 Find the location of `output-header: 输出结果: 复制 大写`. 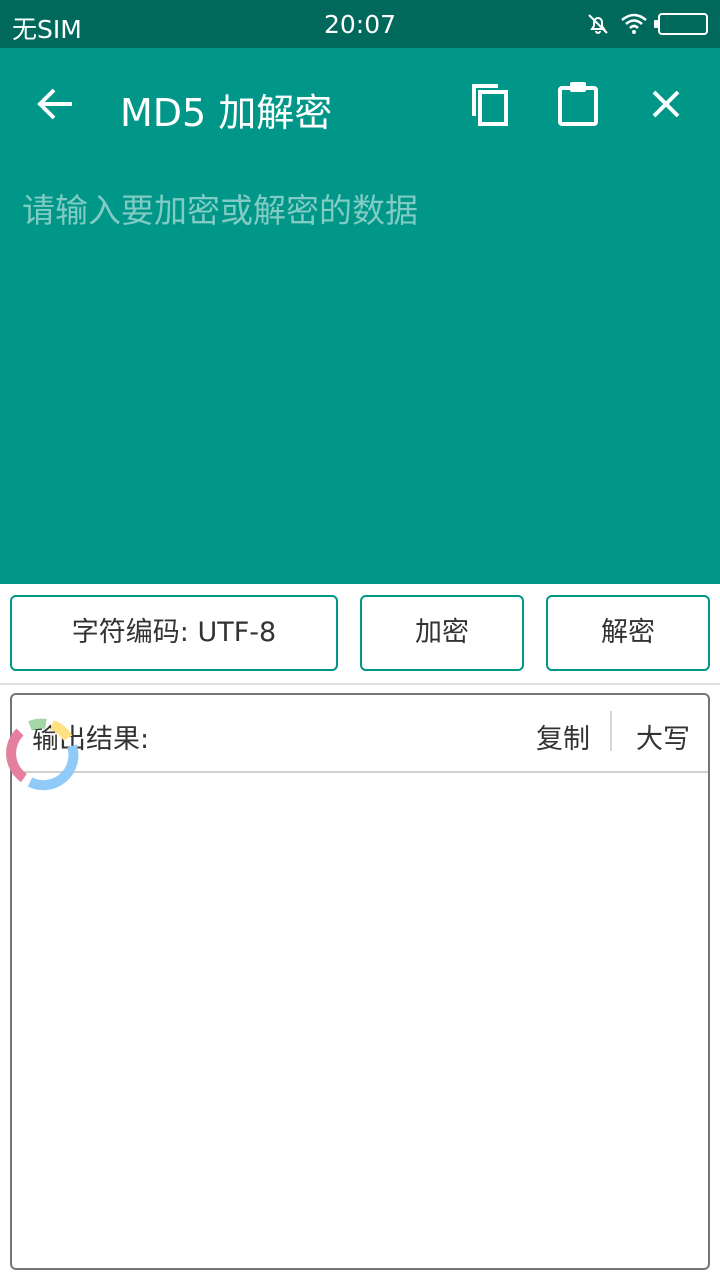

output-header: 输出结果: 复制 大写 is located at coordinates (360, 734).